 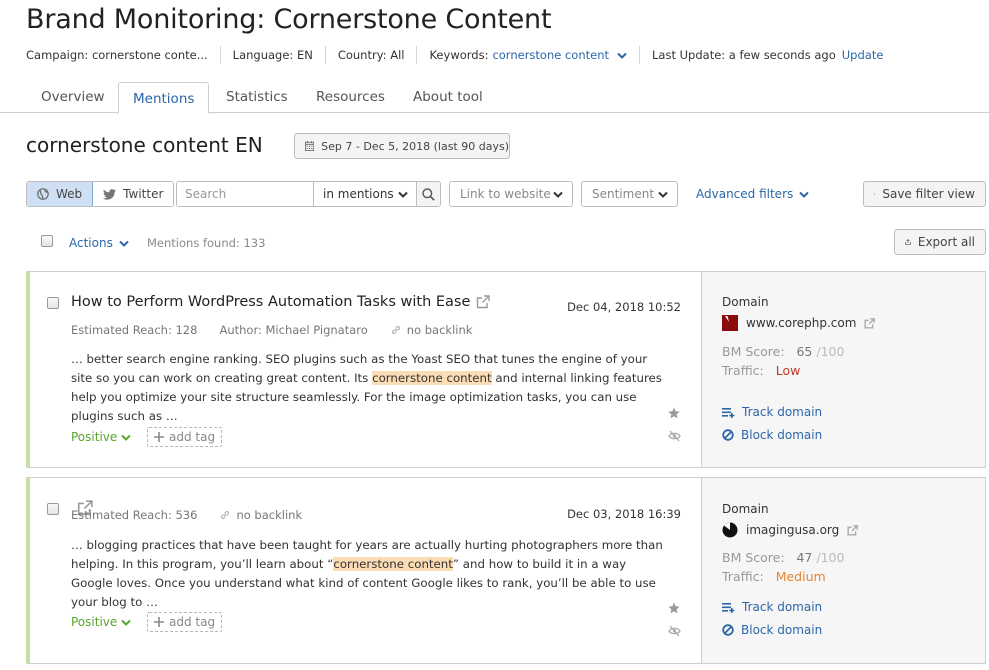 I want to click on source-switch: Web Twitter, so click(x=100, y=194).